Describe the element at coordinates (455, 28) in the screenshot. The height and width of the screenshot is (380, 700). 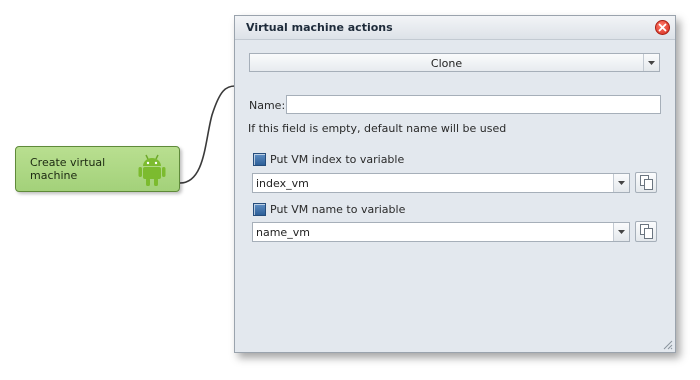
I see `dialog-header: Virtual machine actions` at that location.